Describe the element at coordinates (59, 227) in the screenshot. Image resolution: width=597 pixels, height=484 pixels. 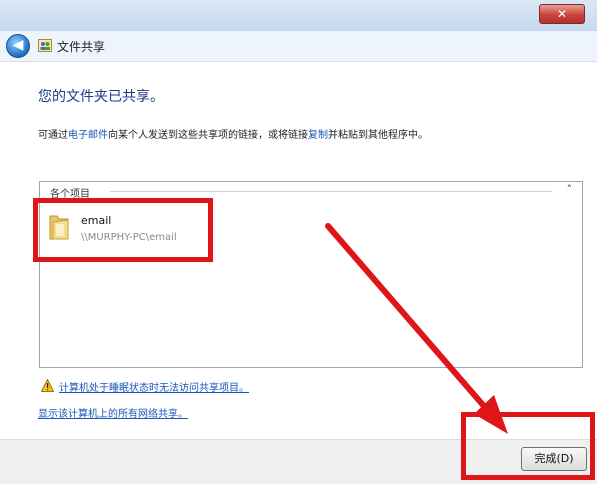
I see `folder-icon` at that location.